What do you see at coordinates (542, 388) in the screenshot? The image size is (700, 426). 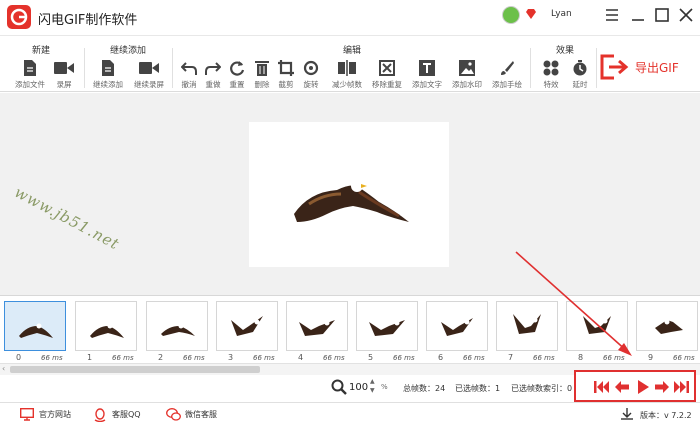 I see `selected-frame-index: 已选帧数索引：0` at bounding box center [542, 388].